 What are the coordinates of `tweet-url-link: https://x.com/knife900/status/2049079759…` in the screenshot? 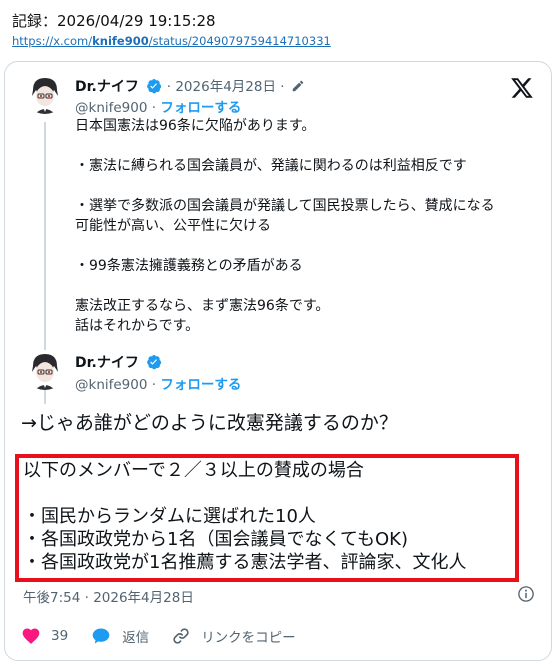 It's located at (171, 41).